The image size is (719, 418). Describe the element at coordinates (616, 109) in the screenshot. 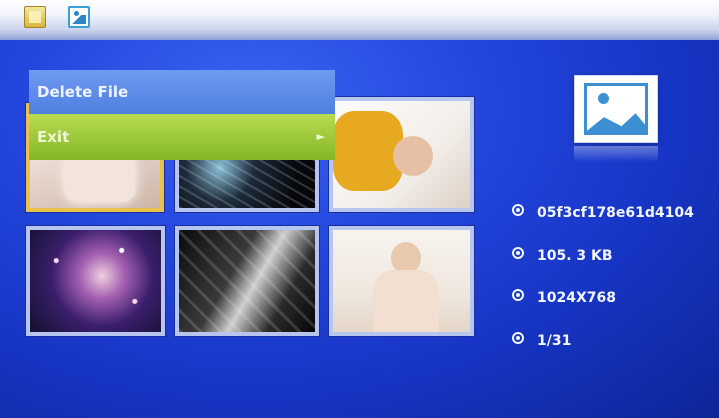

I see `image-icon` at that location.